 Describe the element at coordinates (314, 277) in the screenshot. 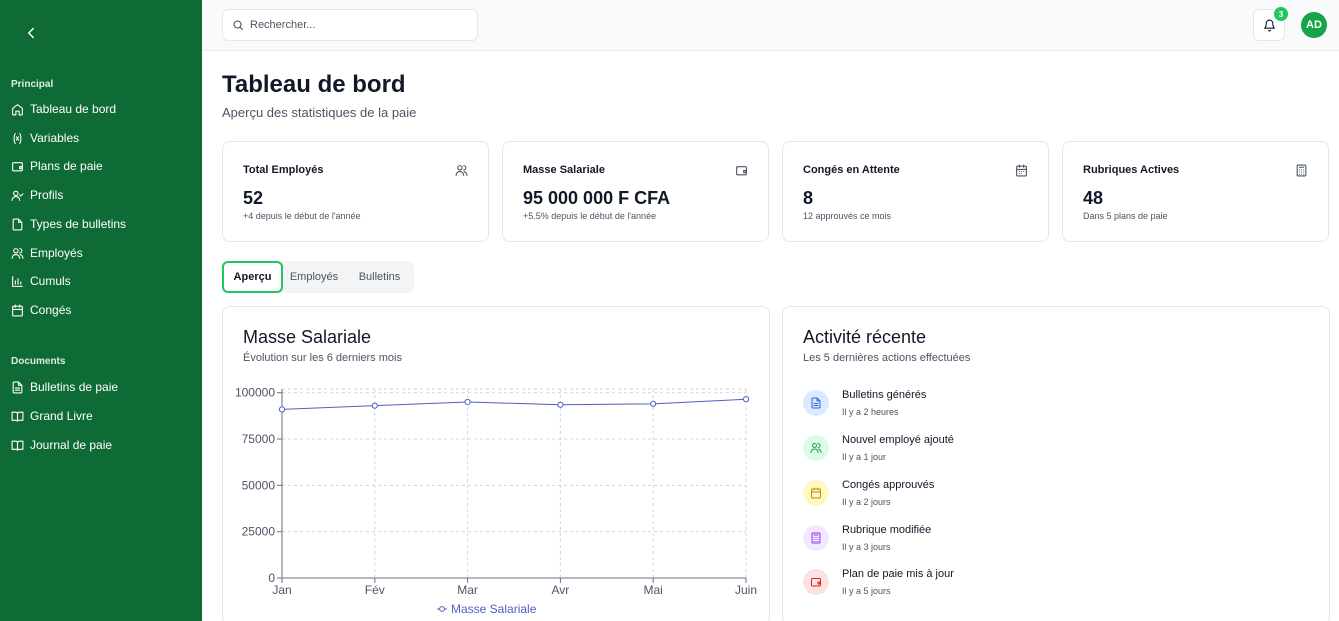

I see `tab-employes: Employés` at that location.